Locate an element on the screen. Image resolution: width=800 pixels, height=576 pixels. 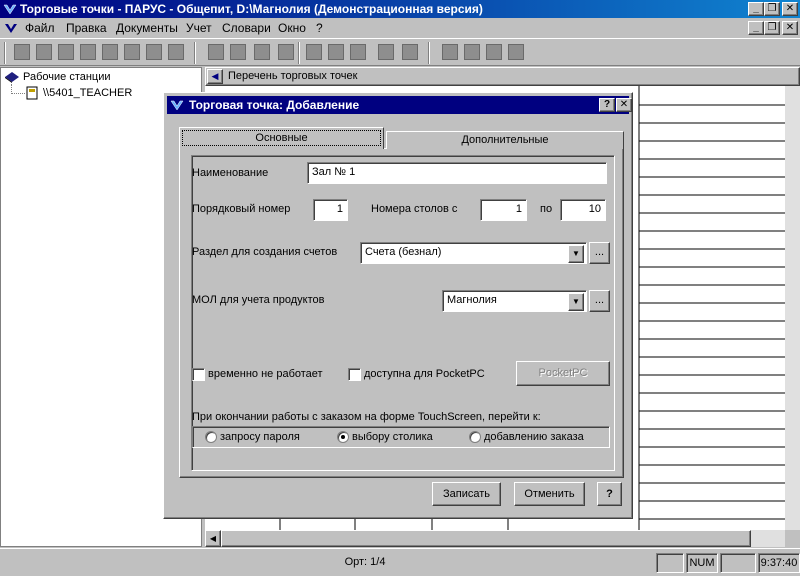
menu-documents: Документы is located at coordinates (147, 28).